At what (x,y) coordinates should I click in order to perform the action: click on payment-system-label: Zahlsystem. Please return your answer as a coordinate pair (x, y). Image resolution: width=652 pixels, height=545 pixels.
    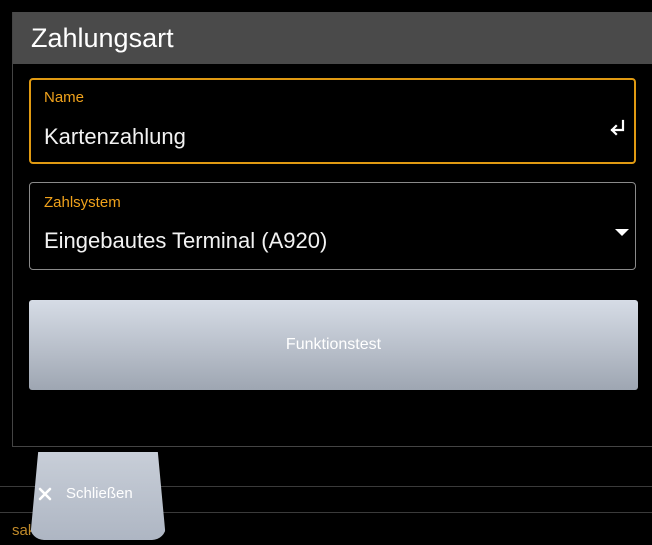
    Looking at the image, I should click on (82, 202).